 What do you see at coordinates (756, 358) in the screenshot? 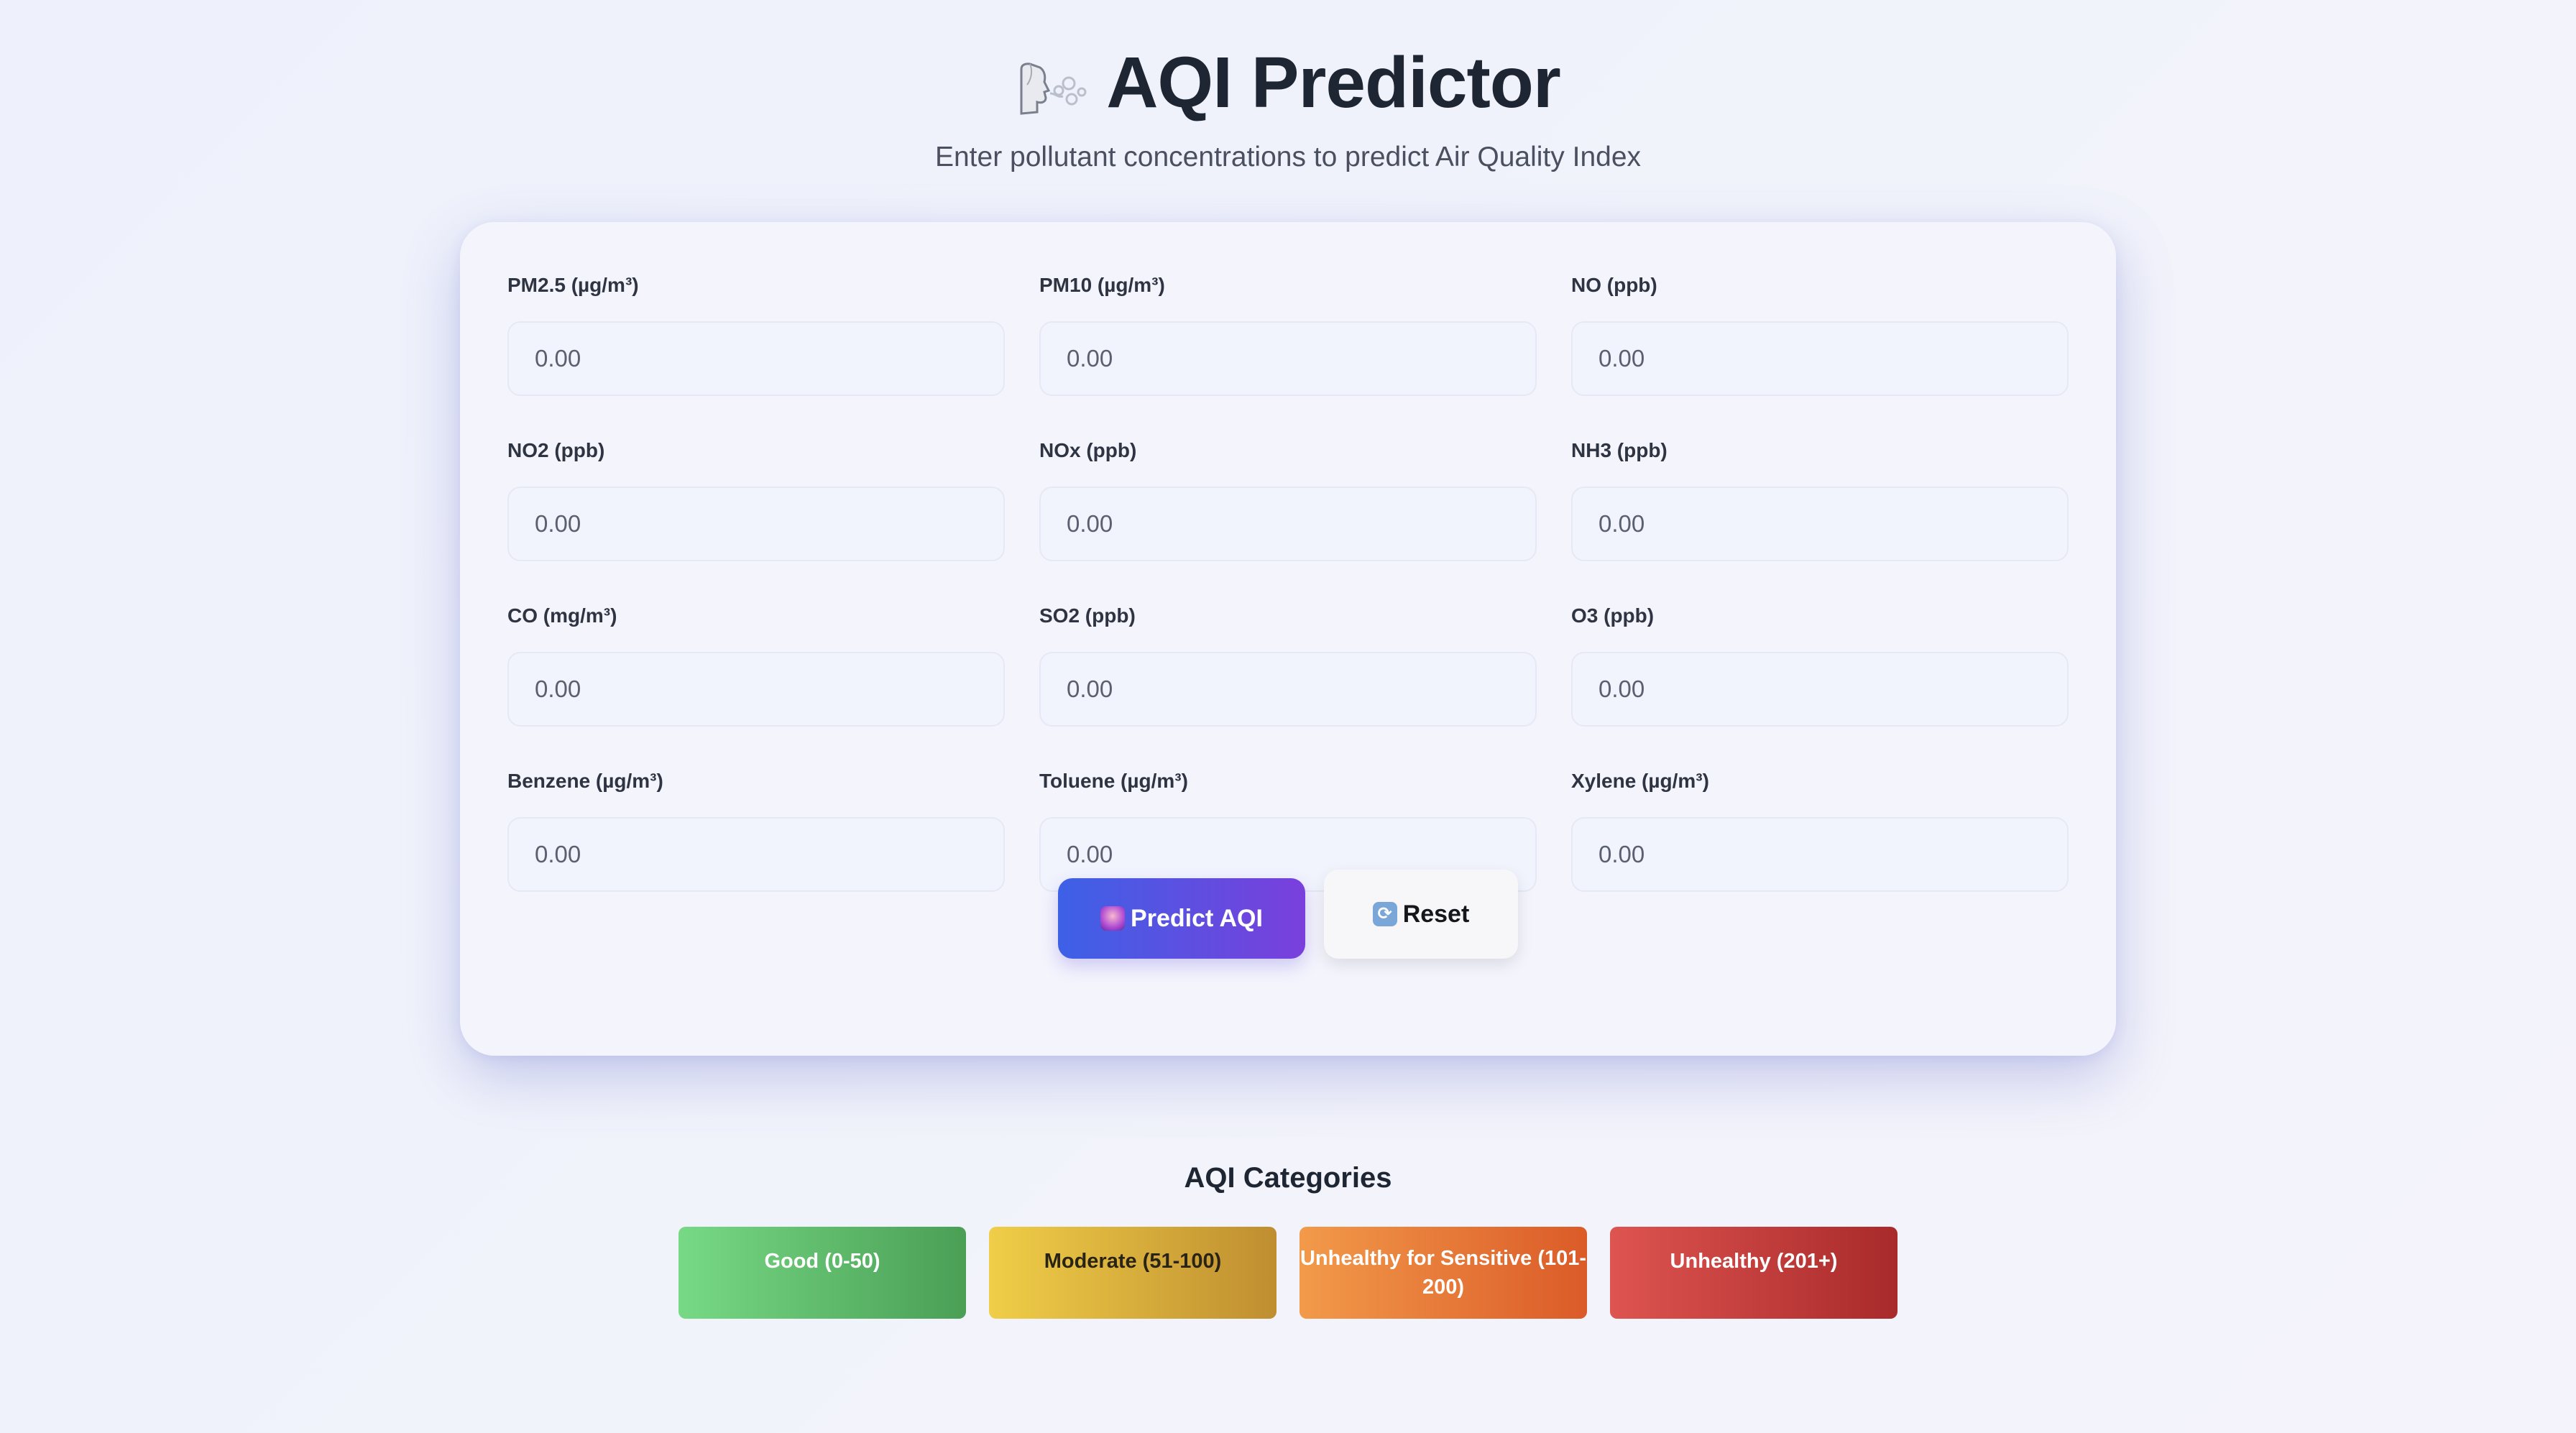
I see `pm25-input` at bounding box center [756, 358].